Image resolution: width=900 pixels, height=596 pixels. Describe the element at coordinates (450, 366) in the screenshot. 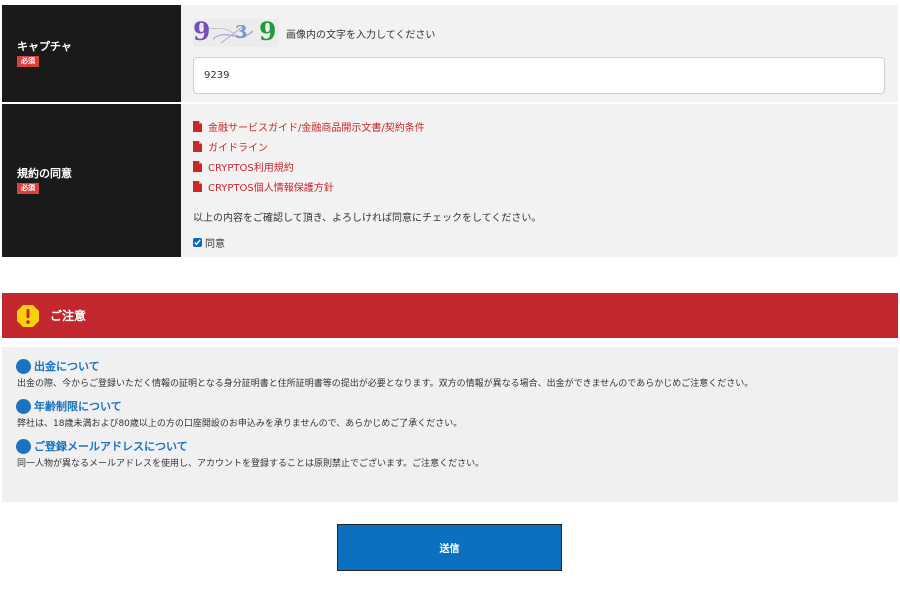

I see `note-heading: 出金について` at that location.